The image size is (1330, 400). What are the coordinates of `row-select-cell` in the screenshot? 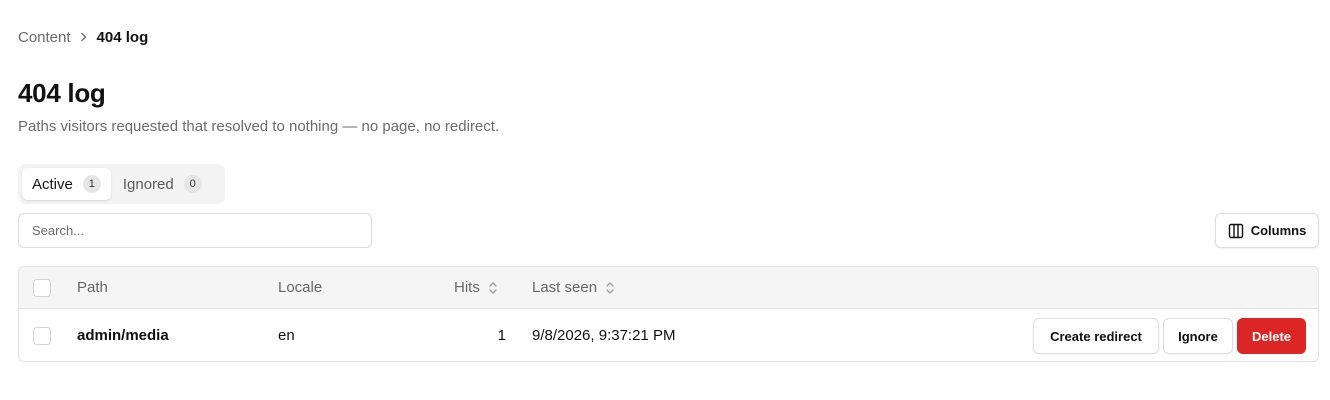 It's located at (42, 335).